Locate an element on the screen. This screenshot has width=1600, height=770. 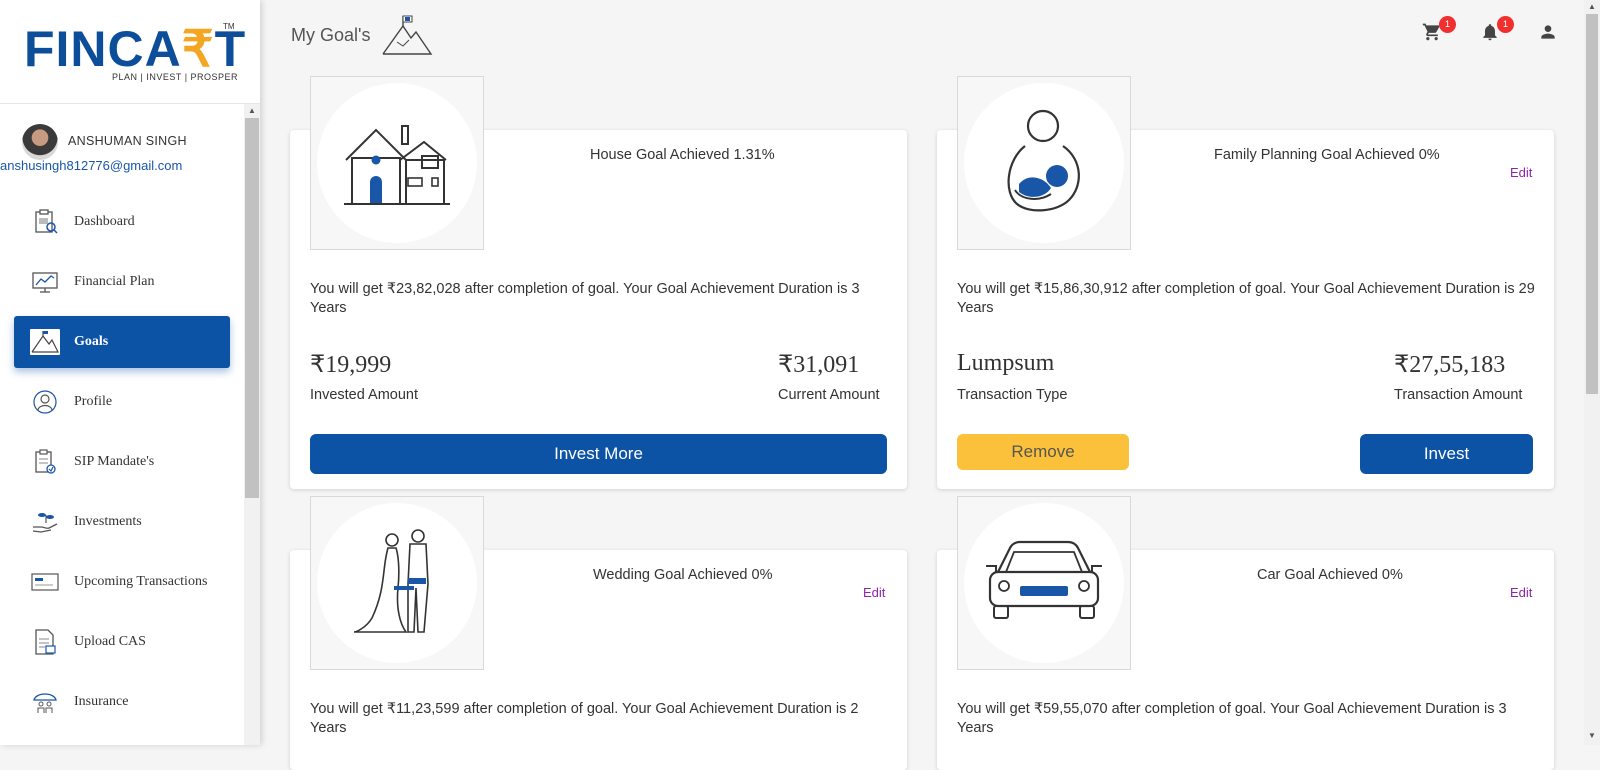
avatar is located at coordinates (40, 142).